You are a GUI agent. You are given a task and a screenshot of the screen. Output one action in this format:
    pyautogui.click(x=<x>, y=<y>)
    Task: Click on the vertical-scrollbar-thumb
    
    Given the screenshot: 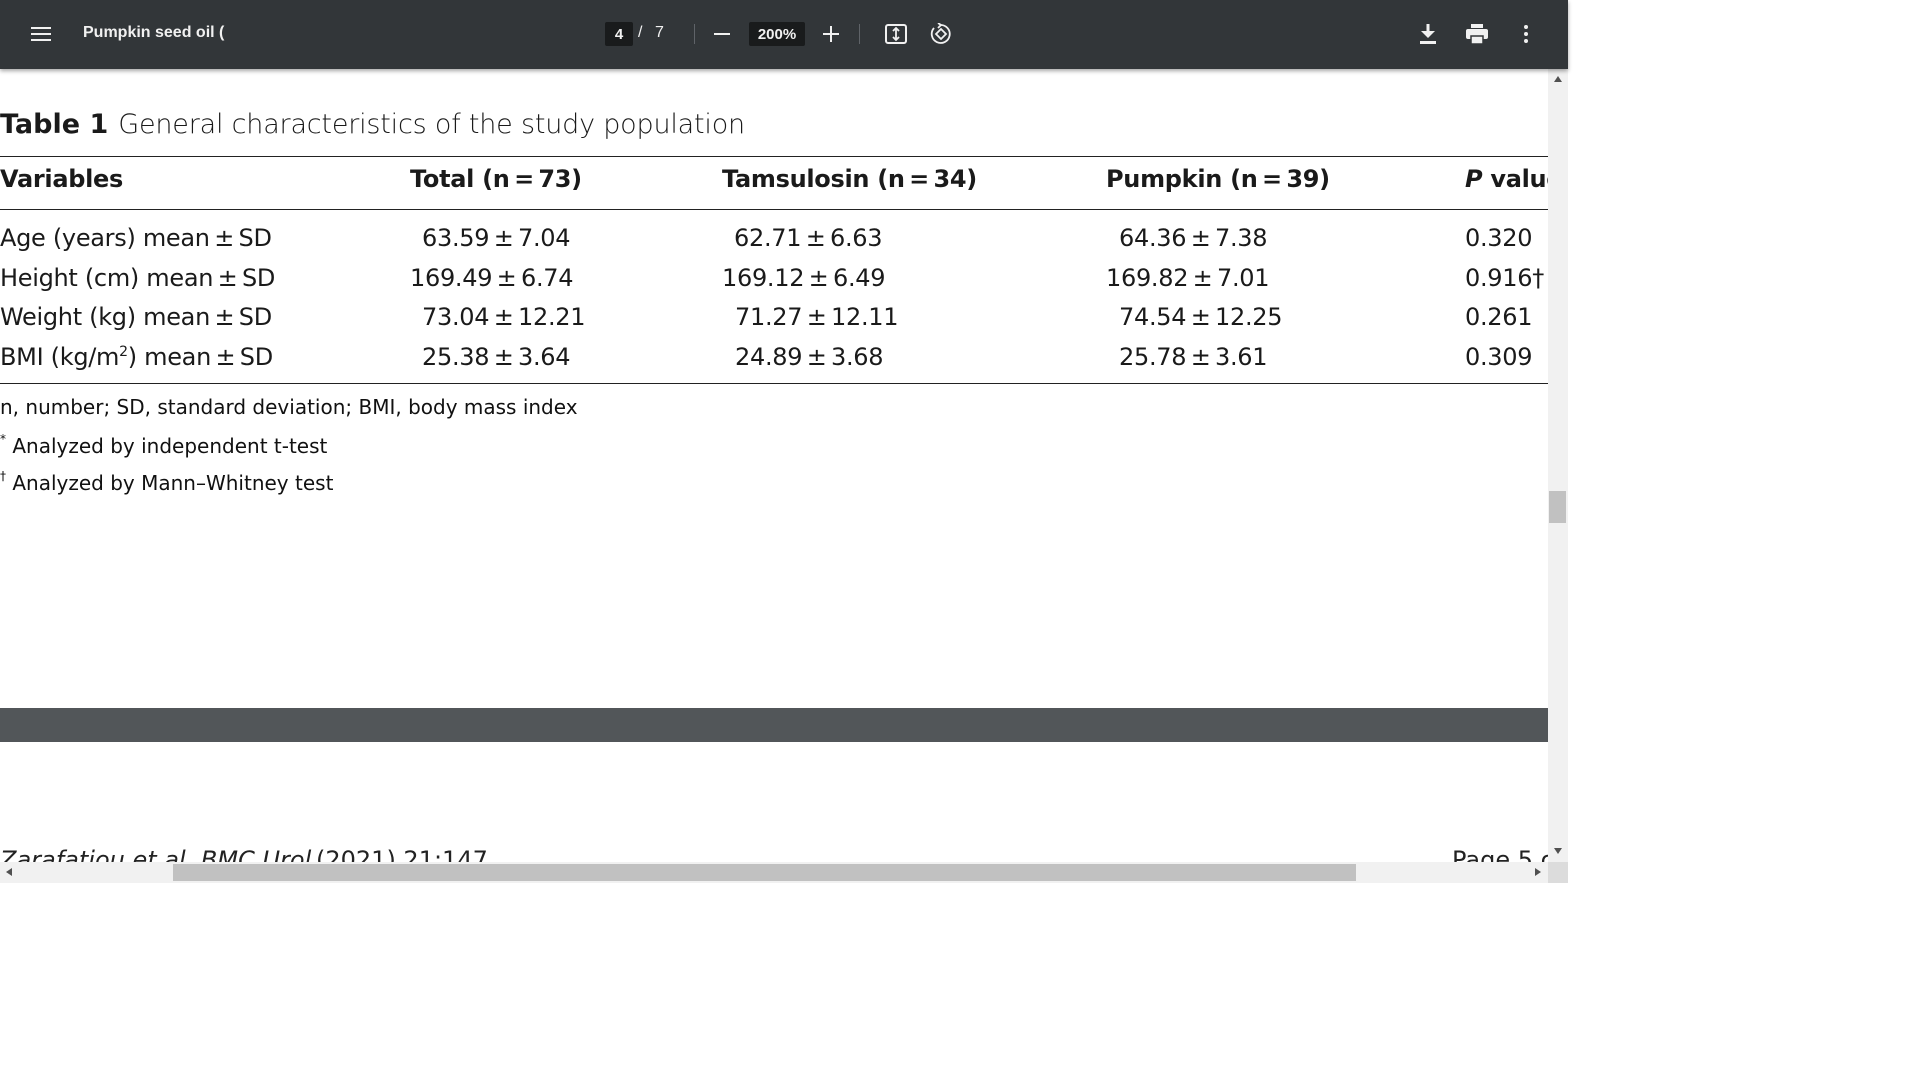 What is the action you would take?
    pyautogui.click(x=1557, y=507)
    